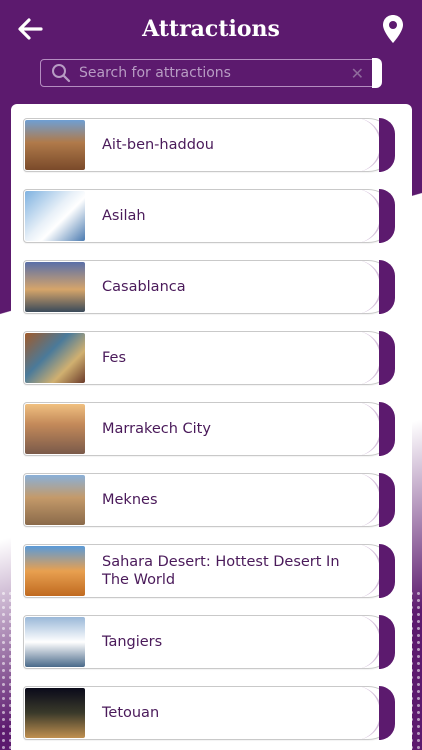 Image resolution: width=422 pixels, height=750 pixels. I want to click on list-item-label: Marrakech City, so click(156, 429).